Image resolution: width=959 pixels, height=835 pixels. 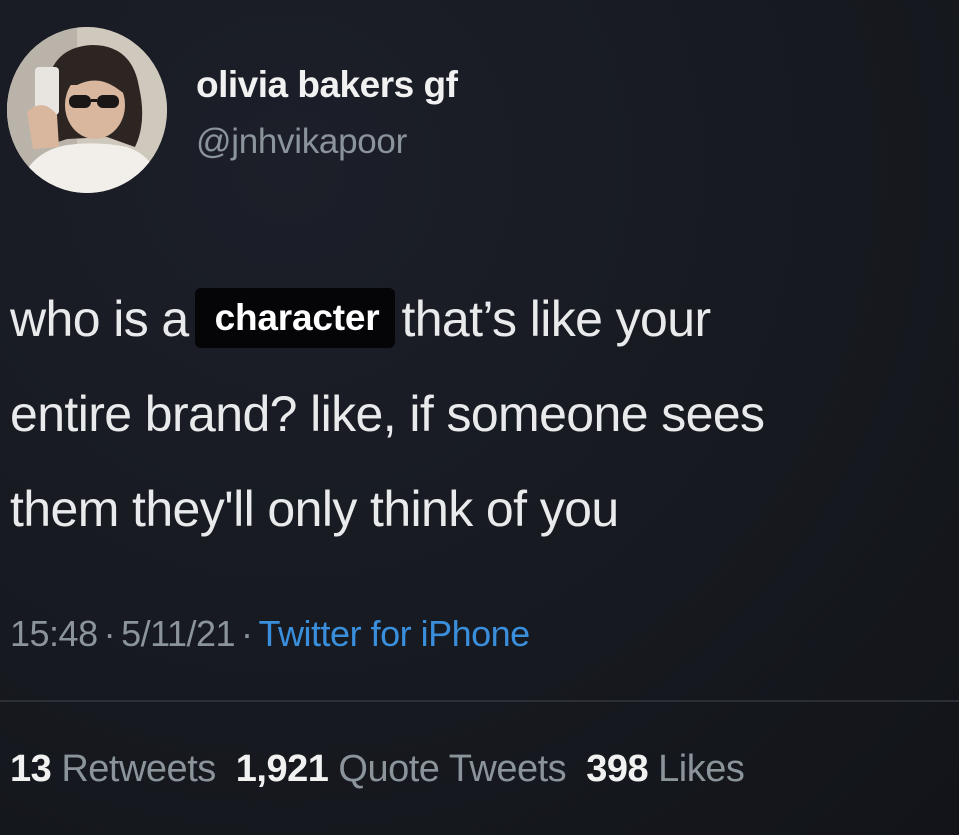 I want to click on tweet-meta: 15:48 · 5/11/21 · Twitter for iPhone, so click(x=270, y=634).